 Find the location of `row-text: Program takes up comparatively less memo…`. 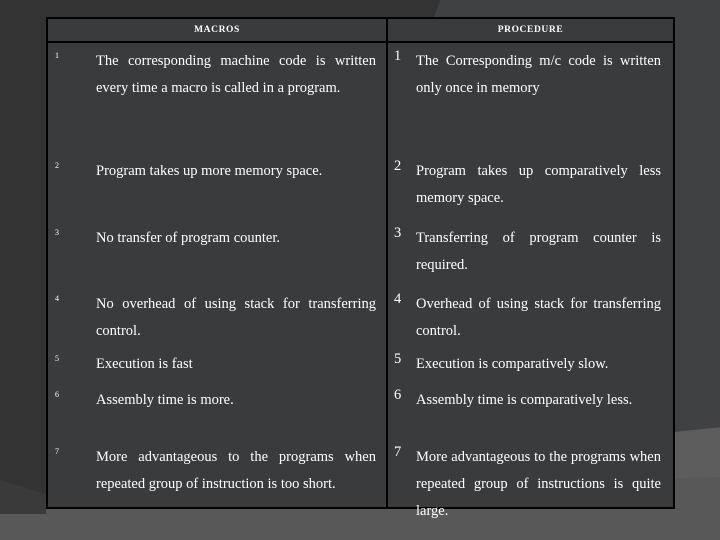

row-text: Program takes up comparatively less memo… is located at coordinates (538, 184).